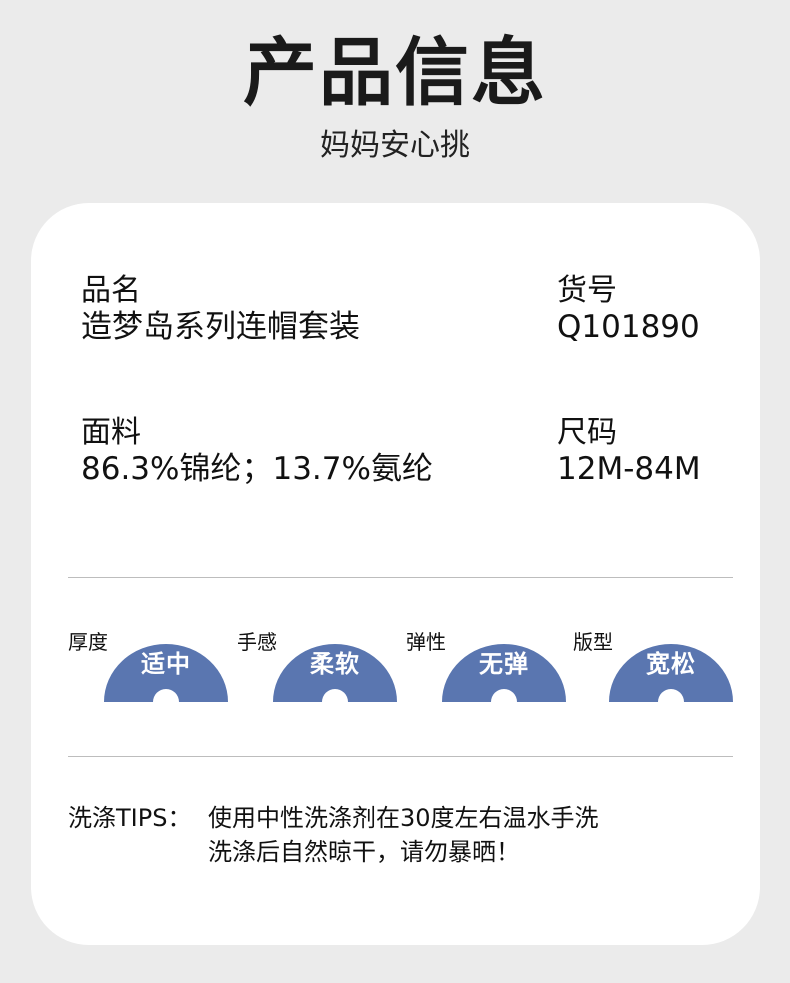  What do you see at coordinates (88, 642) in the screenshot?
I see `attribute-label: 厚度` at bounding box center [88, 642].